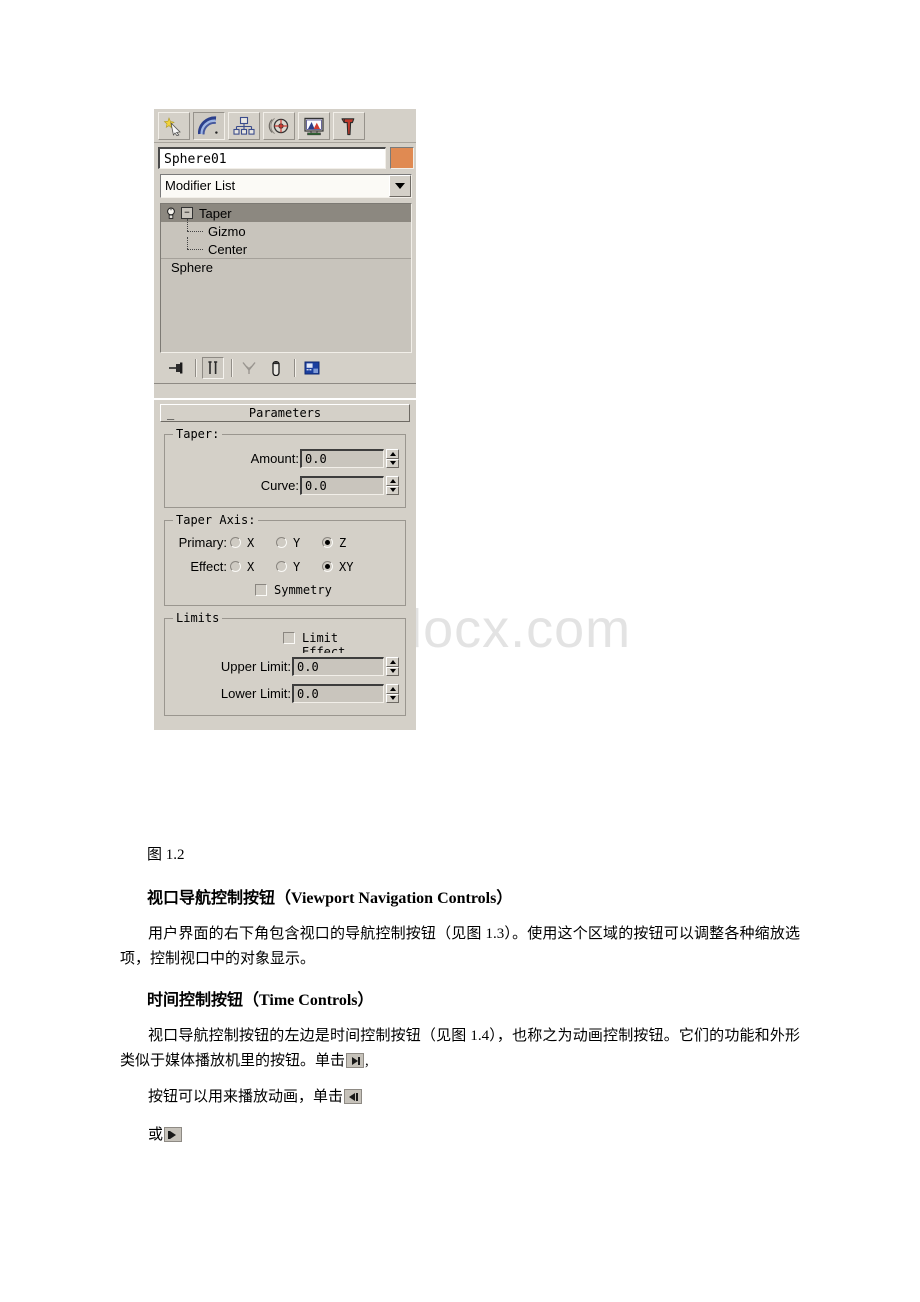 The width and height of the screenshot is (920, 1302). I want to click on effect-axis-xy: XY, so click(345, 567).